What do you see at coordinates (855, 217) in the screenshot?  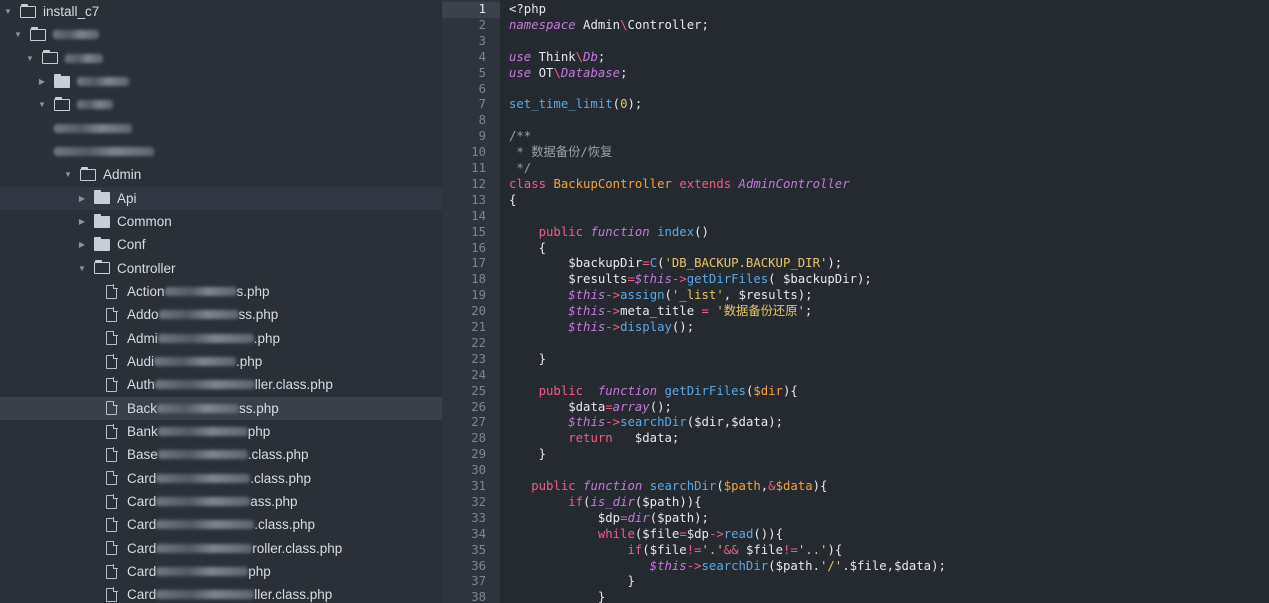 I see `code-line: 14` at bounding box center [855, 217].